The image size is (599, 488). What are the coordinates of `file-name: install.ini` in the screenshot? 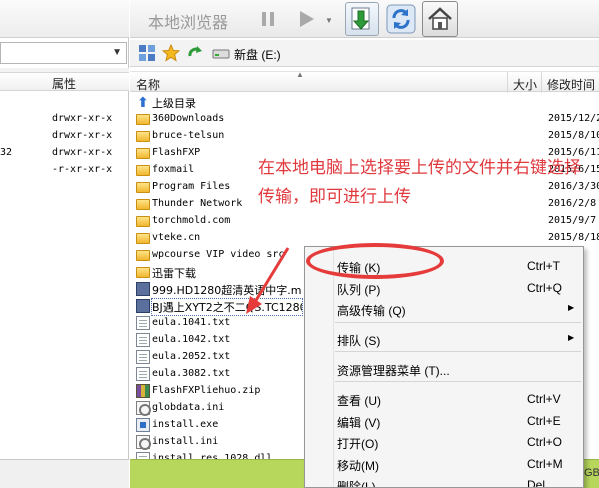 It's located at (185, 441).